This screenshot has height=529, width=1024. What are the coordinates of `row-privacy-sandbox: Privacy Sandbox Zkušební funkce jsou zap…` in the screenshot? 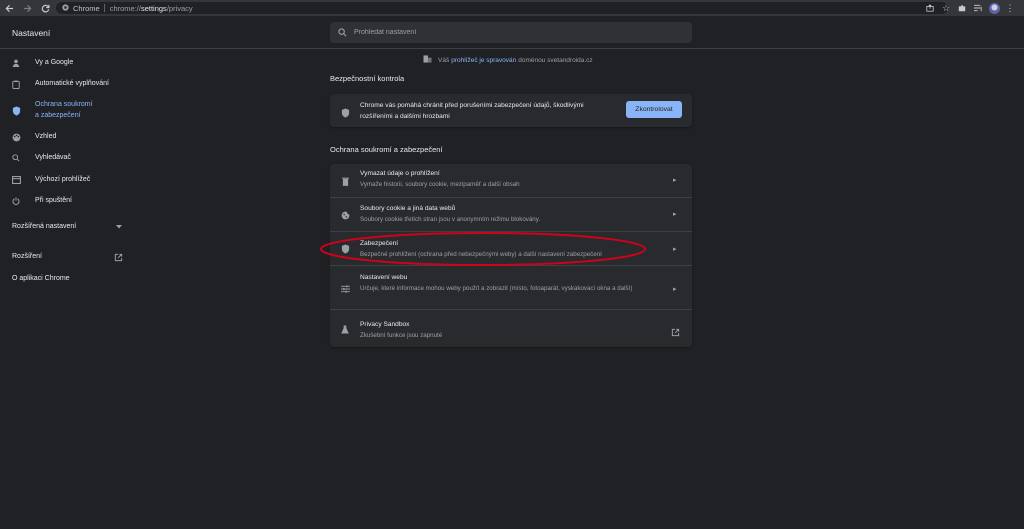 It's located at (511, 328).